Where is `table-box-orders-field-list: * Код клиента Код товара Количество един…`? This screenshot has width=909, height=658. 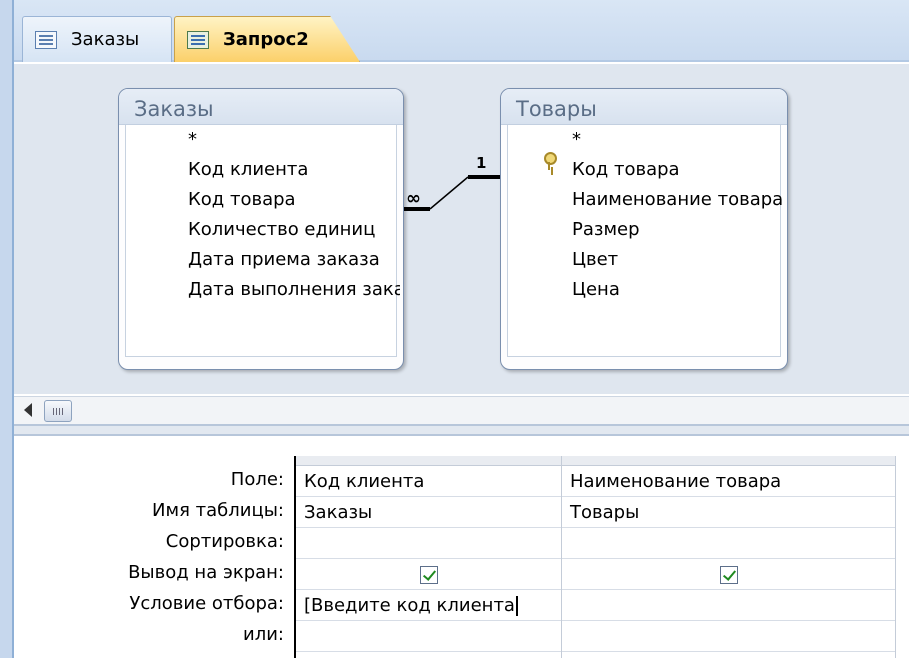 table-box-orders-field-list: * Код клиента Код товара Количество един… is located at coordinates (262, 241).